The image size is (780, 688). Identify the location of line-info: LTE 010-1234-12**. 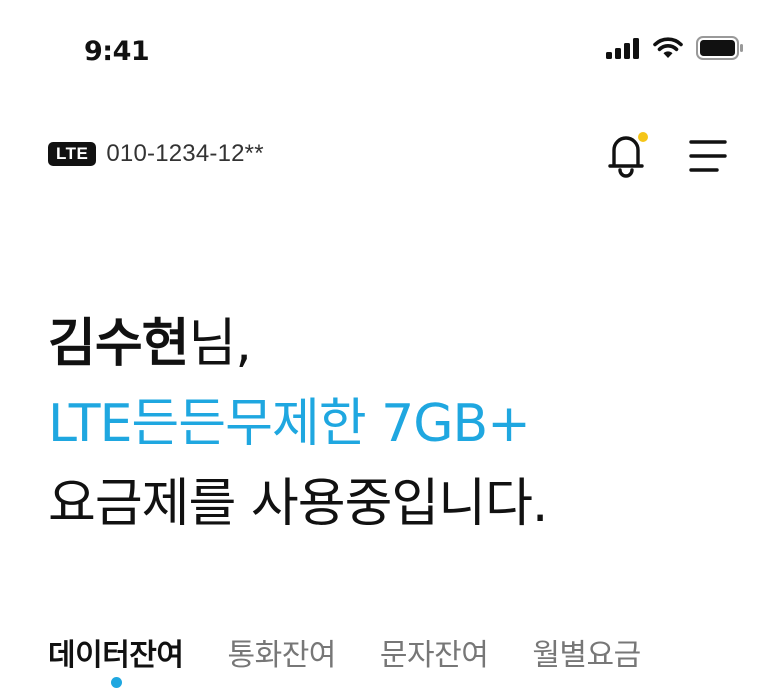
(156, 154).